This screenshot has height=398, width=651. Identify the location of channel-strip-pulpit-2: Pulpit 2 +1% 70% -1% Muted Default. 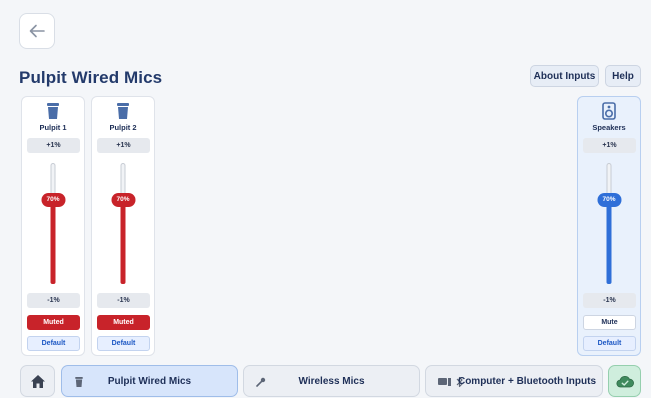
(123, 226).